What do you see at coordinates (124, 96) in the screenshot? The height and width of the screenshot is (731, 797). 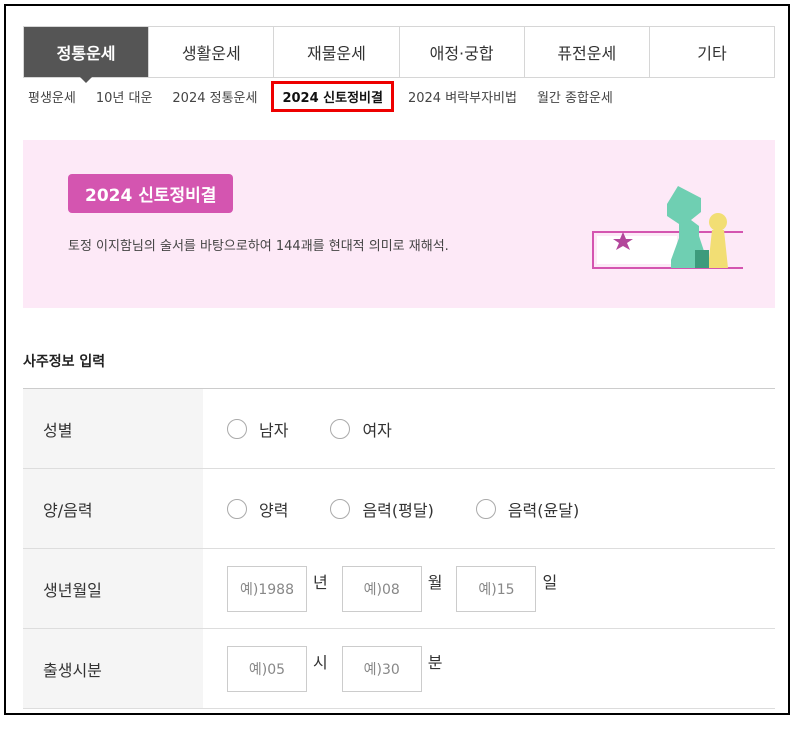 I see `subnav-10year: 10년 대운` at bounding box center [124, 96].